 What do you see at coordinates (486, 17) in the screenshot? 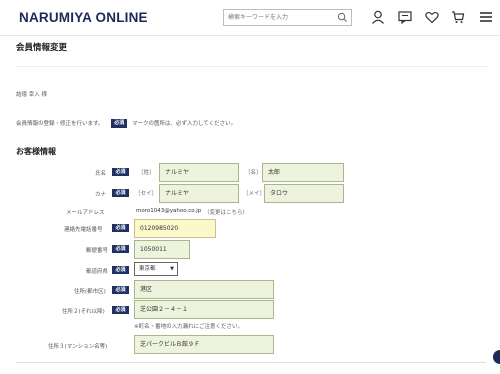
I see `menu-icon` at bounding box center [486, 17].